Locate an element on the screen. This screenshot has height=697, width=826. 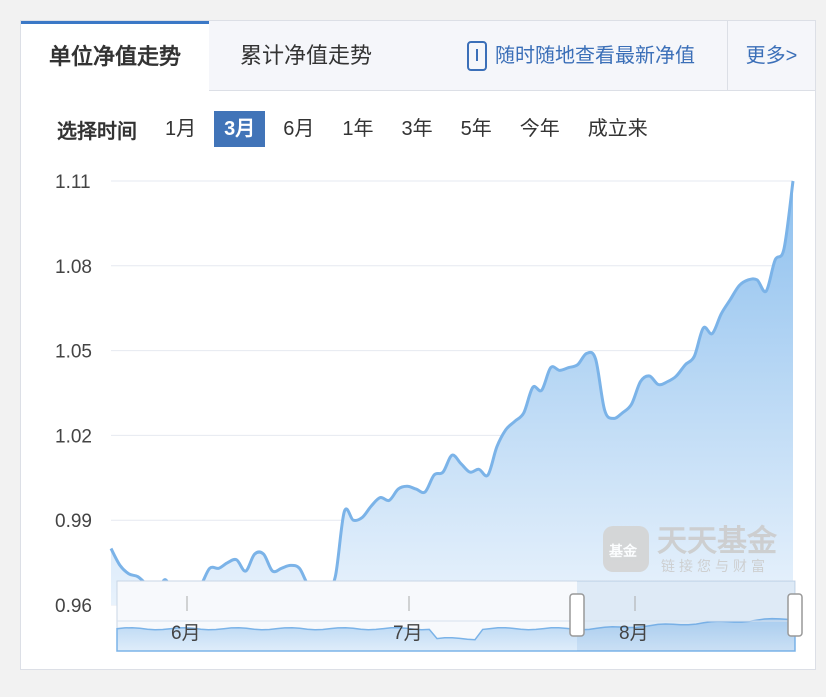
y-tick-label: 1.05 is located at coordinates (73, 352).